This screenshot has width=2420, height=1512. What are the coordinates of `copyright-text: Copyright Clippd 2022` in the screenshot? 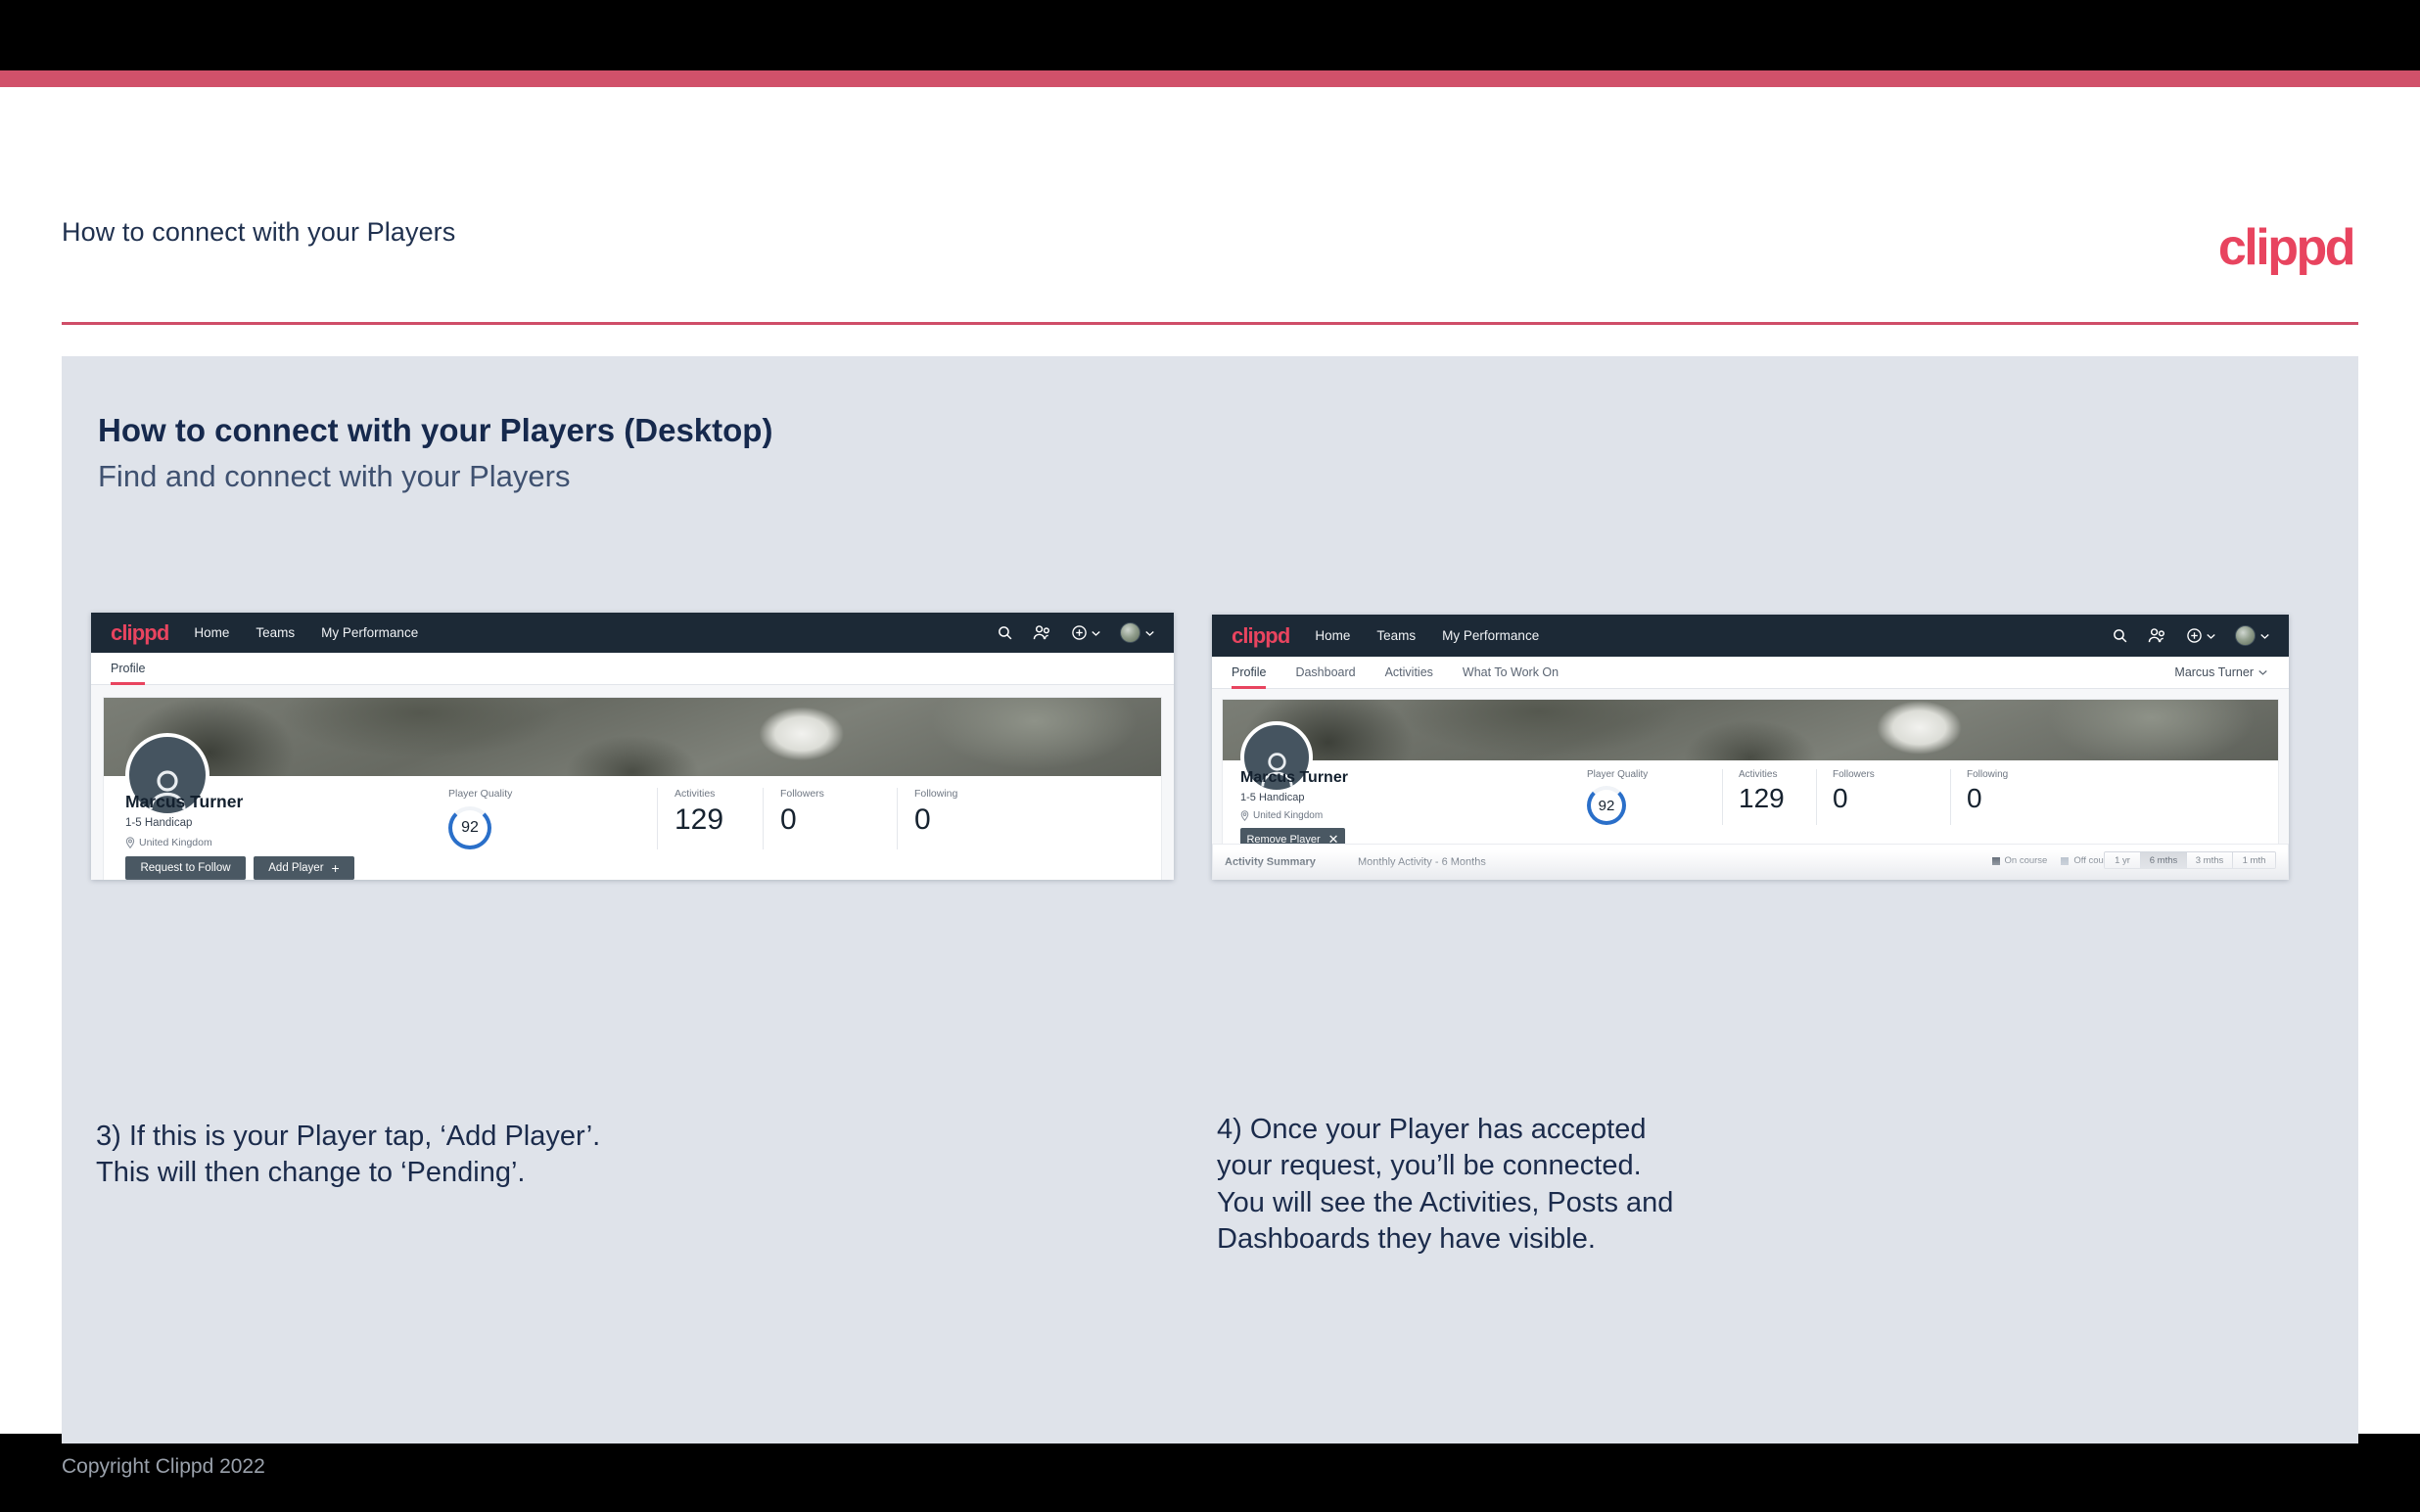 It's located at (163, 1466).